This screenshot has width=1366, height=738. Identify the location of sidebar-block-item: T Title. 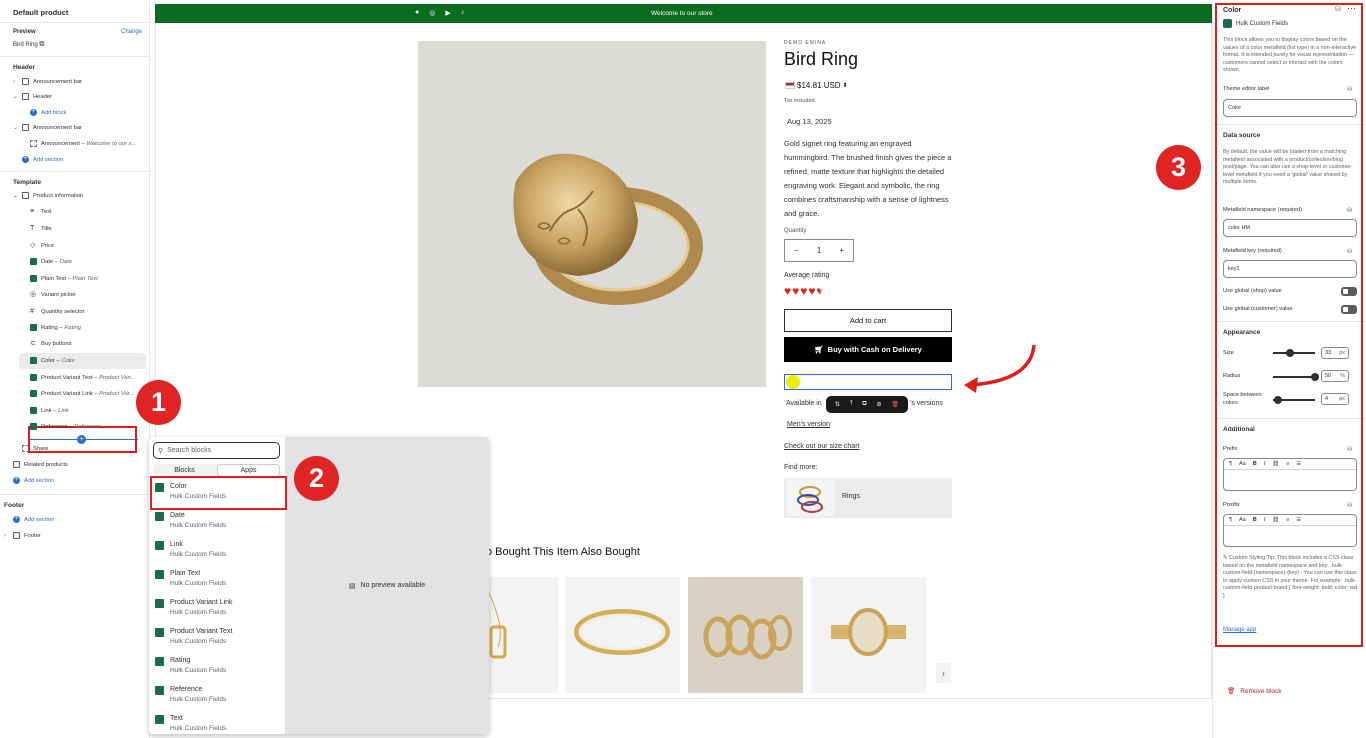
(41, 228).